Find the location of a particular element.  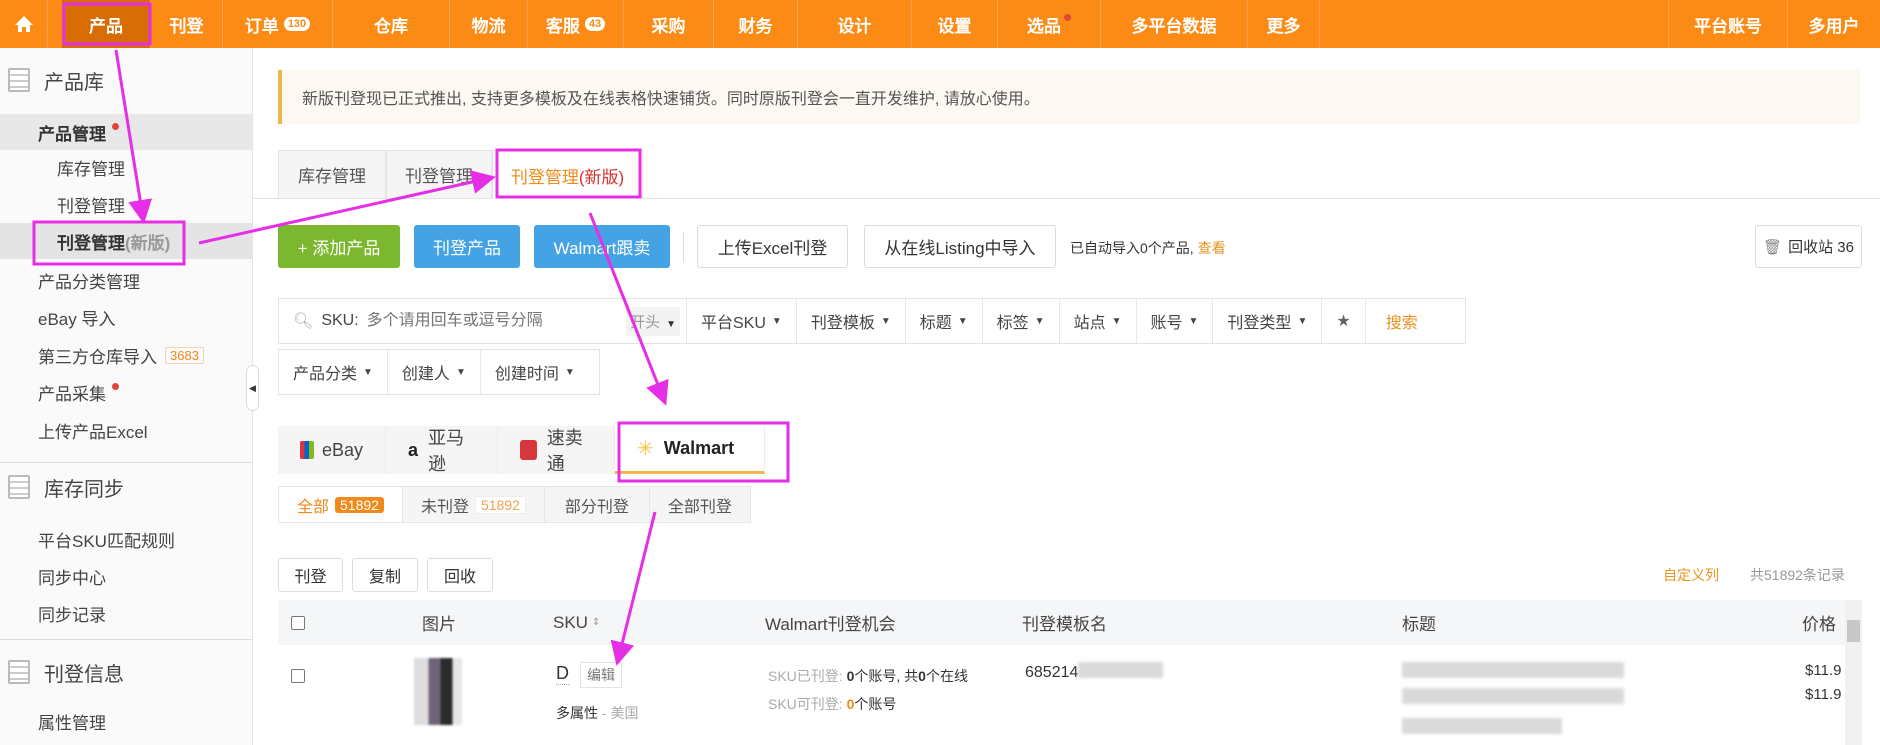

filter-tag: 标签 ▼ is located at coordinates (1021, 321).